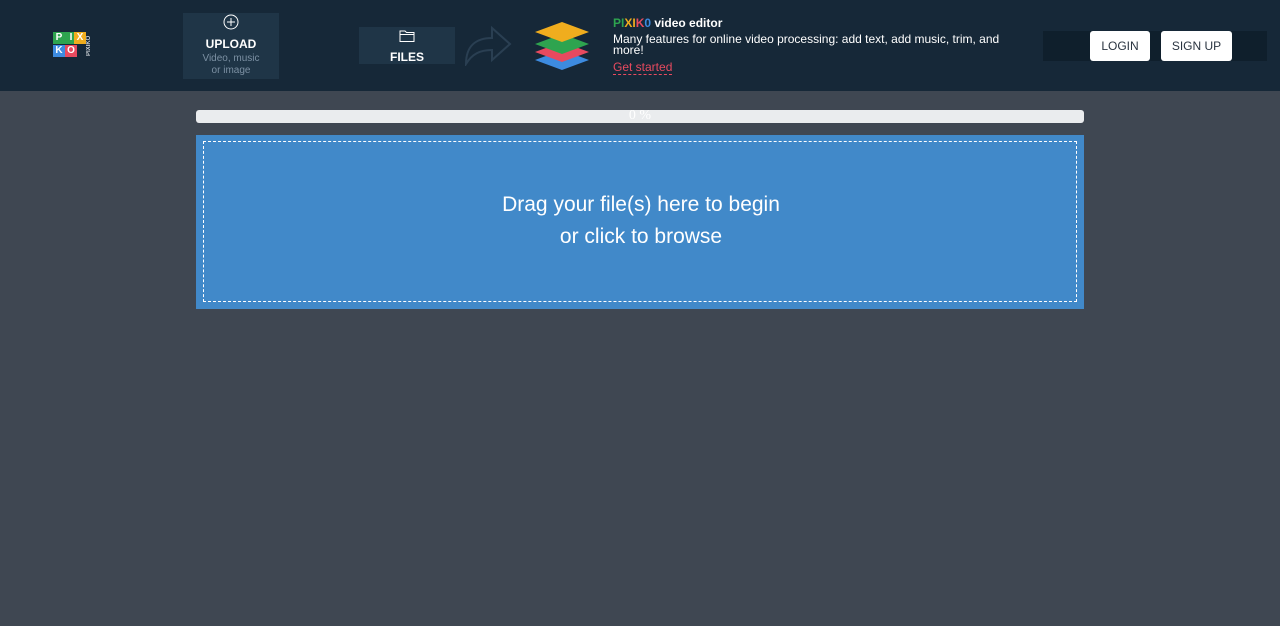 The height and width of the screenshot is (626, 1280). I want to click on upload-sublabel-line2: or image, so click(231, 70).